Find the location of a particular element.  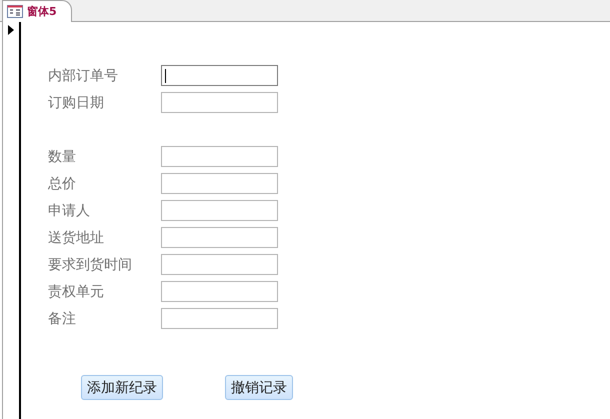

action-button: 添加新纪录 is located at coordinates (122, 387).